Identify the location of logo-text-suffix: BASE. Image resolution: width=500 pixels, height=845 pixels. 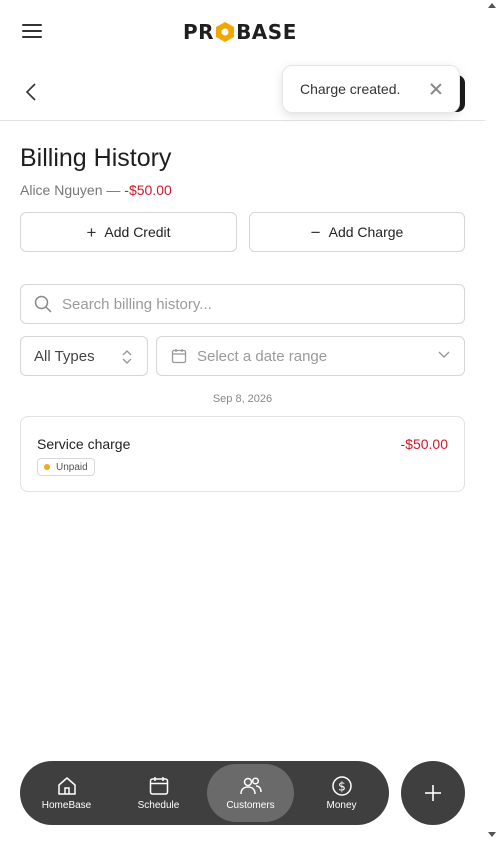
(266, 32).